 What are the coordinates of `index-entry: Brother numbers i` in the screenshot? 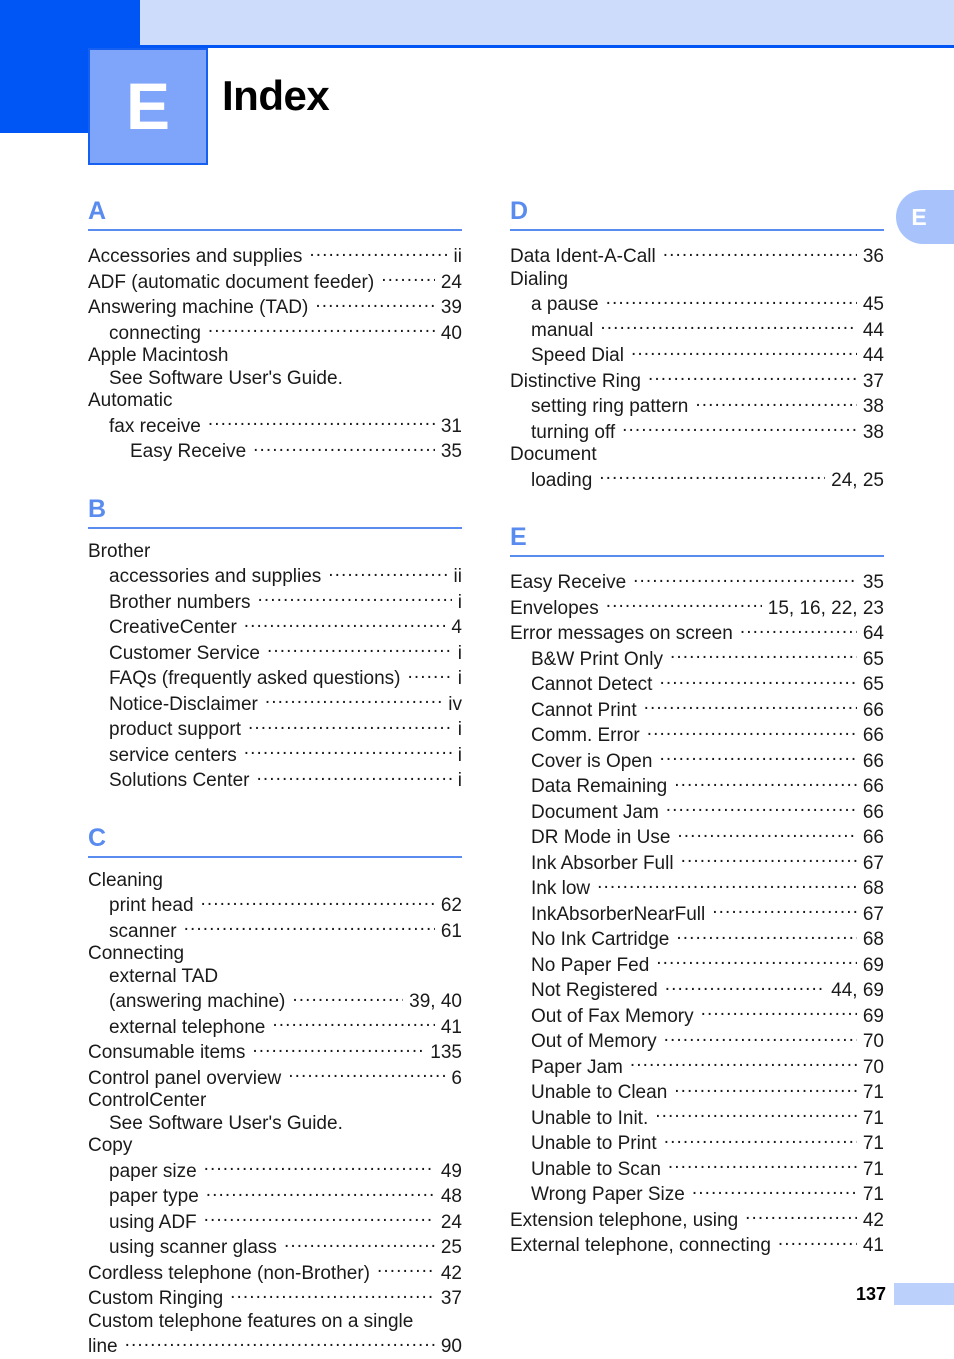 It's located at (275, 602).